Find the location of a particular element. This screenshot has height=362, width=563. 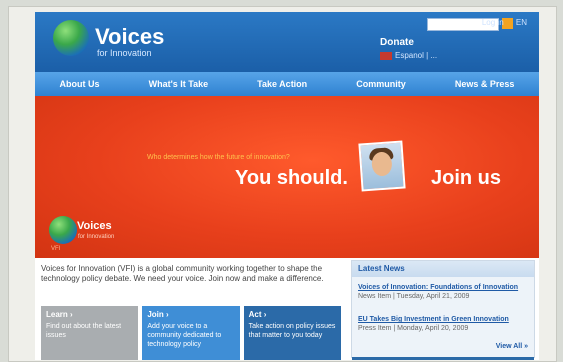

act-box-title: Act › is located at coordinates (257, 314).